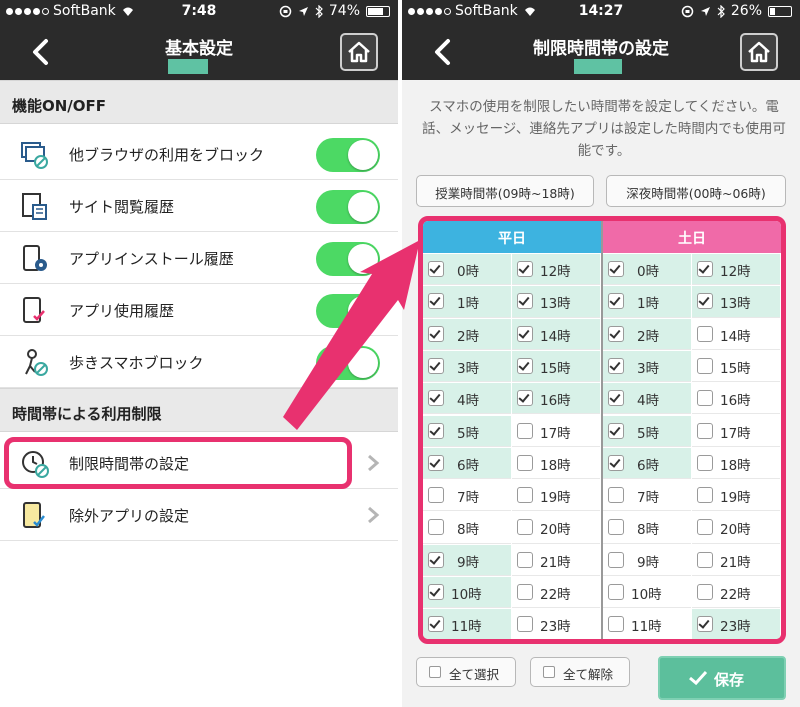  Describe the element at coordinates (556, 302) in the screenshot. I see `weekday-hour-cell: 13時` at that location.